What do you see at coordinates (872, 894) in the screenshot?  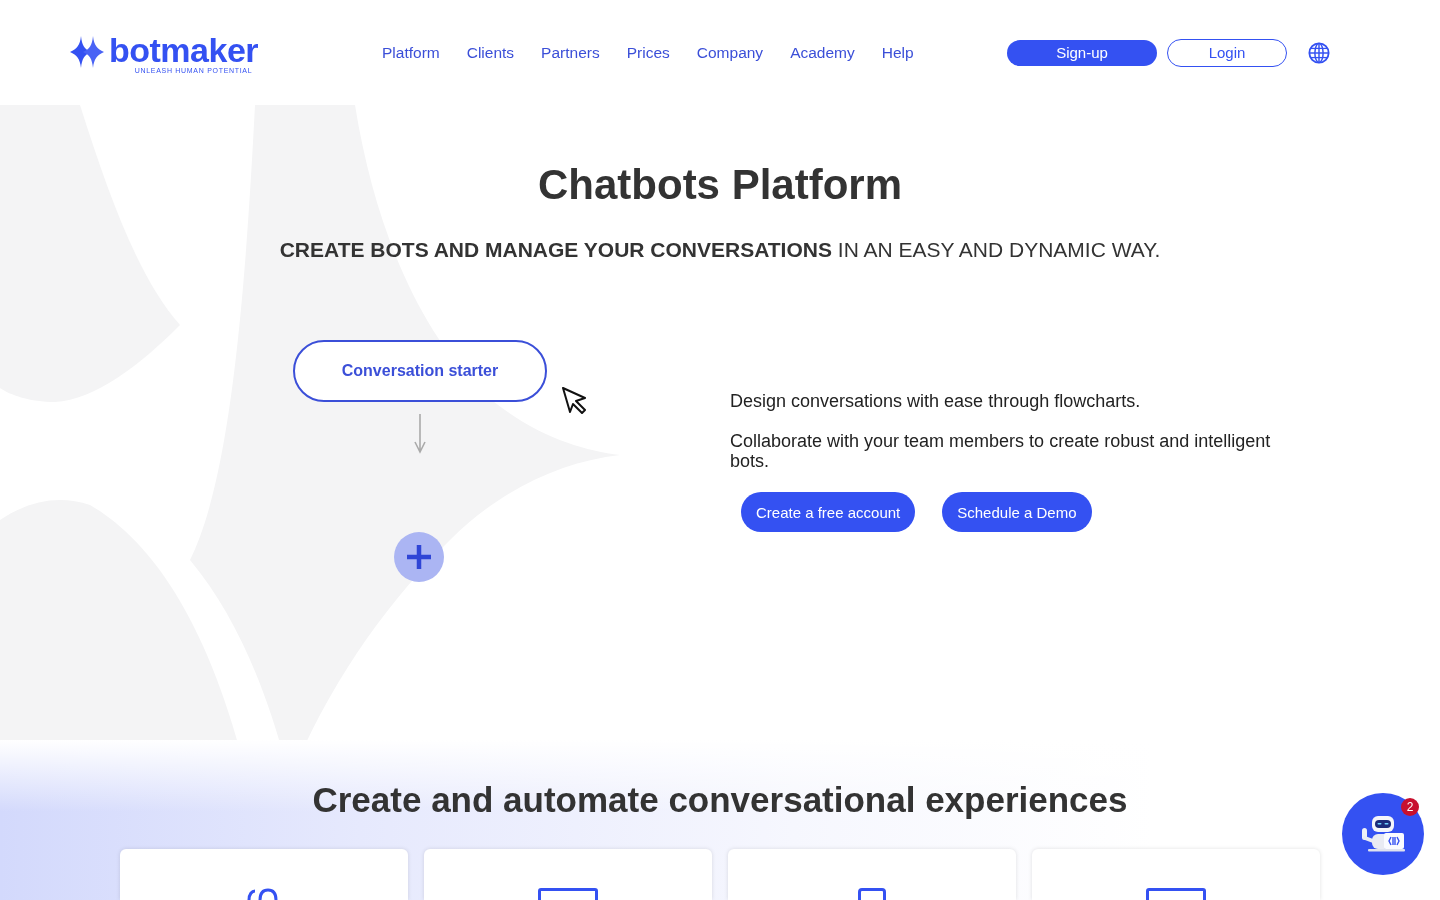 I see `phone-icon` at bounding box center [872, 894].